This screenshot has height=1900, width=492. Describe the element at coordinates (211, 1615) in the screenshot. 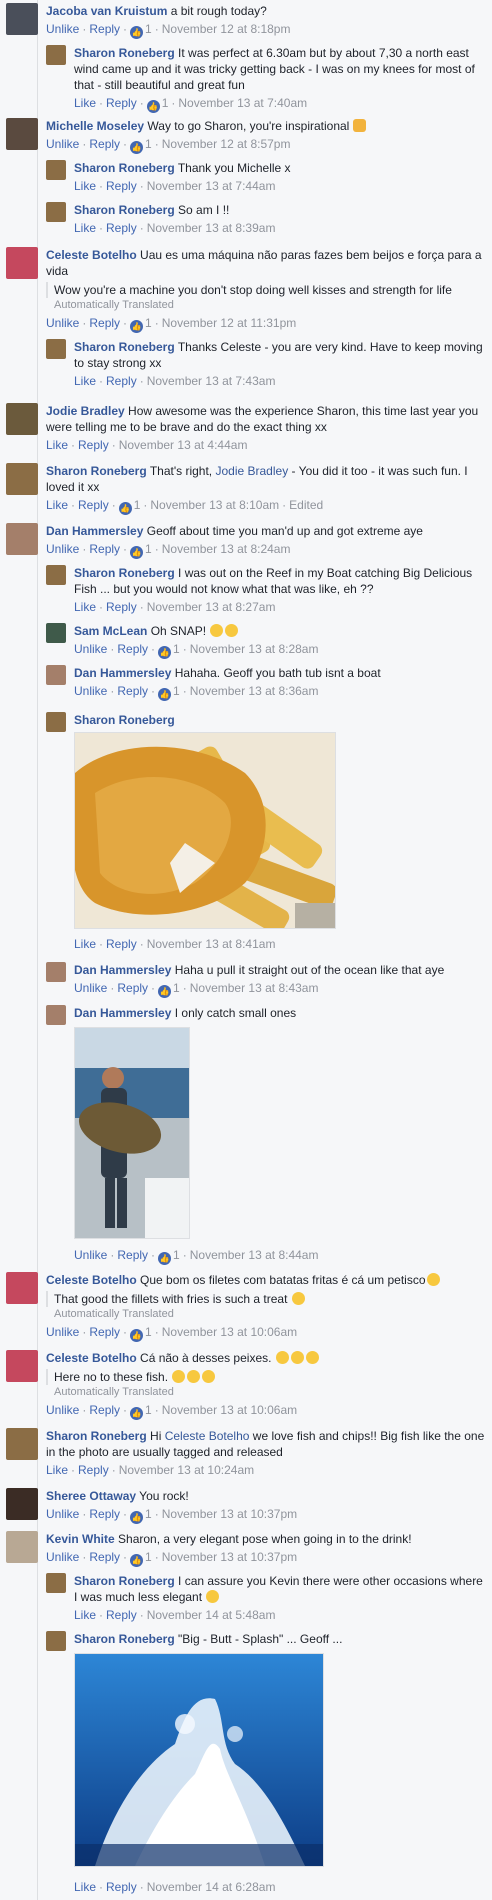

I see `timestamp: November 14 at 5:48am` at that location.